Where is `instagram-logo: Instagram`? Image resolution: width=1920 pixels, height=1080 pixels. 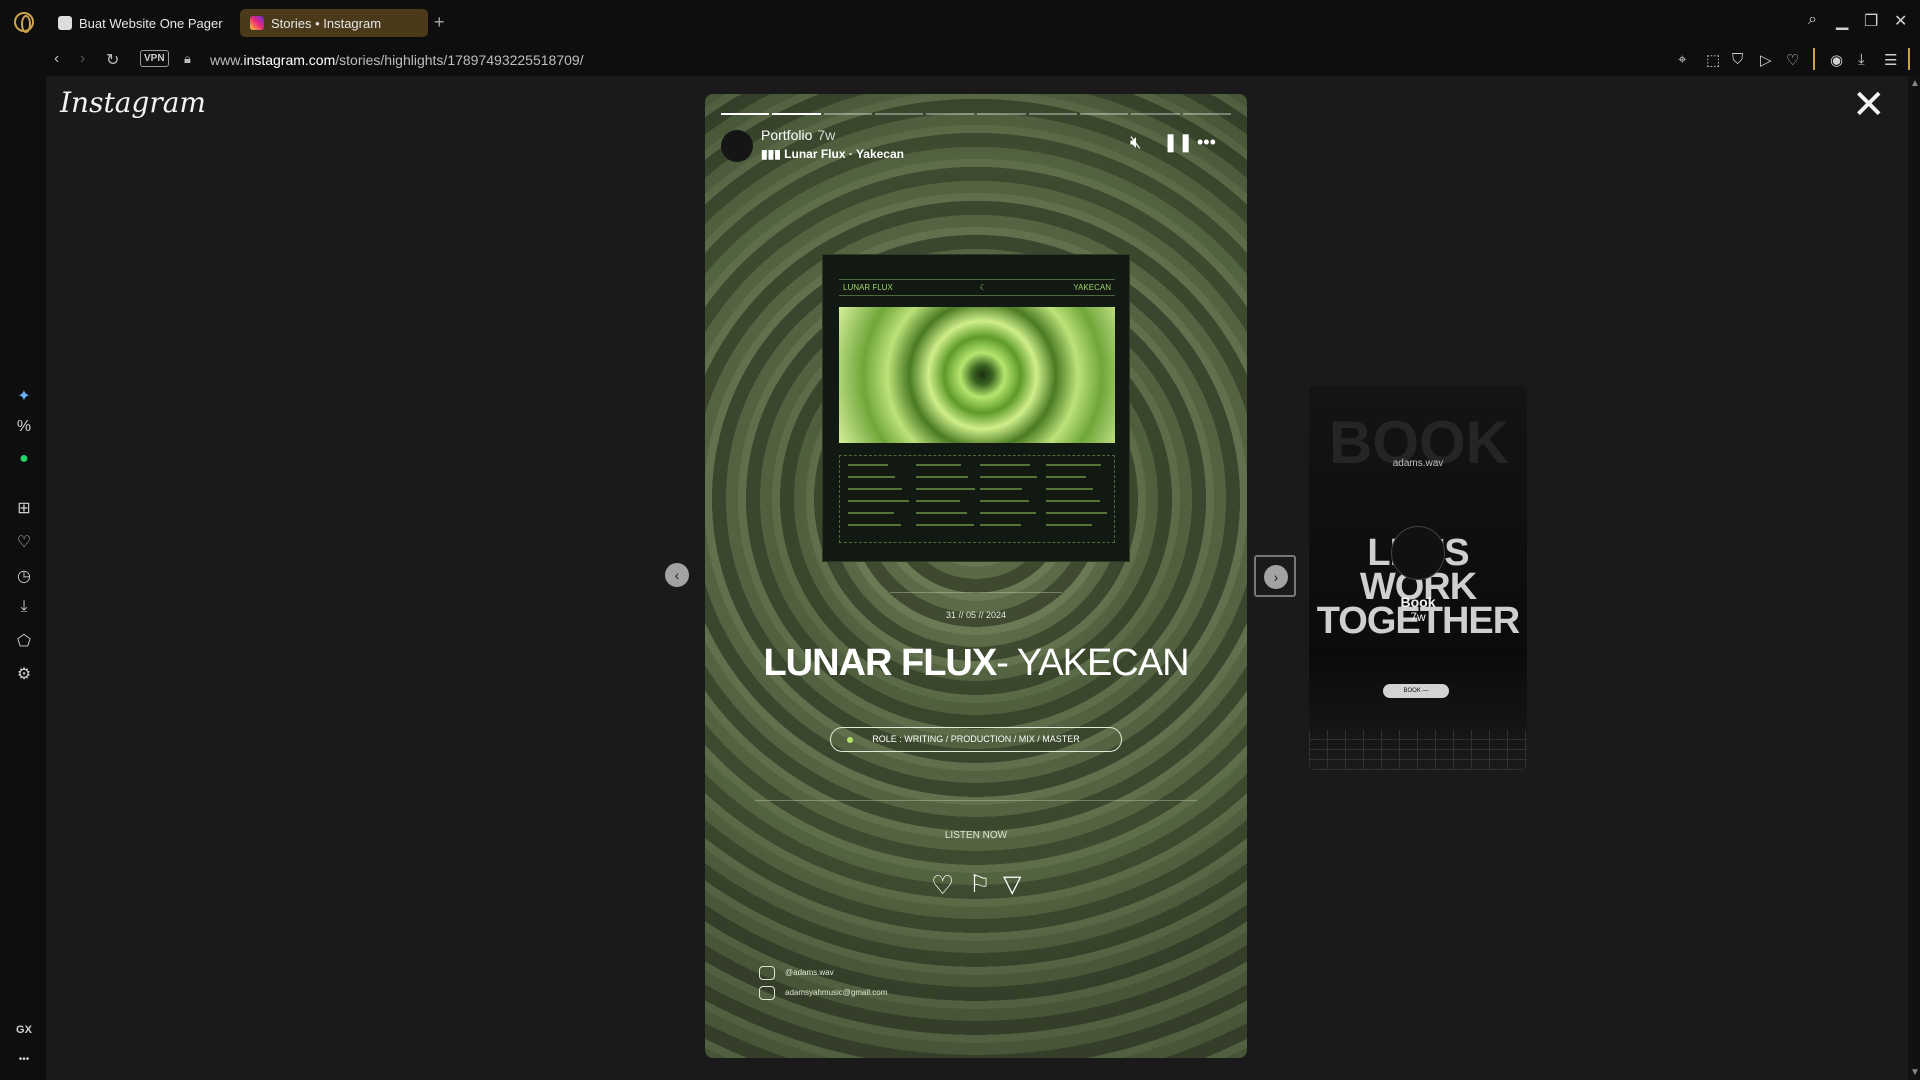 instagram-logo: Instagram is located at coordinates (133, 102).